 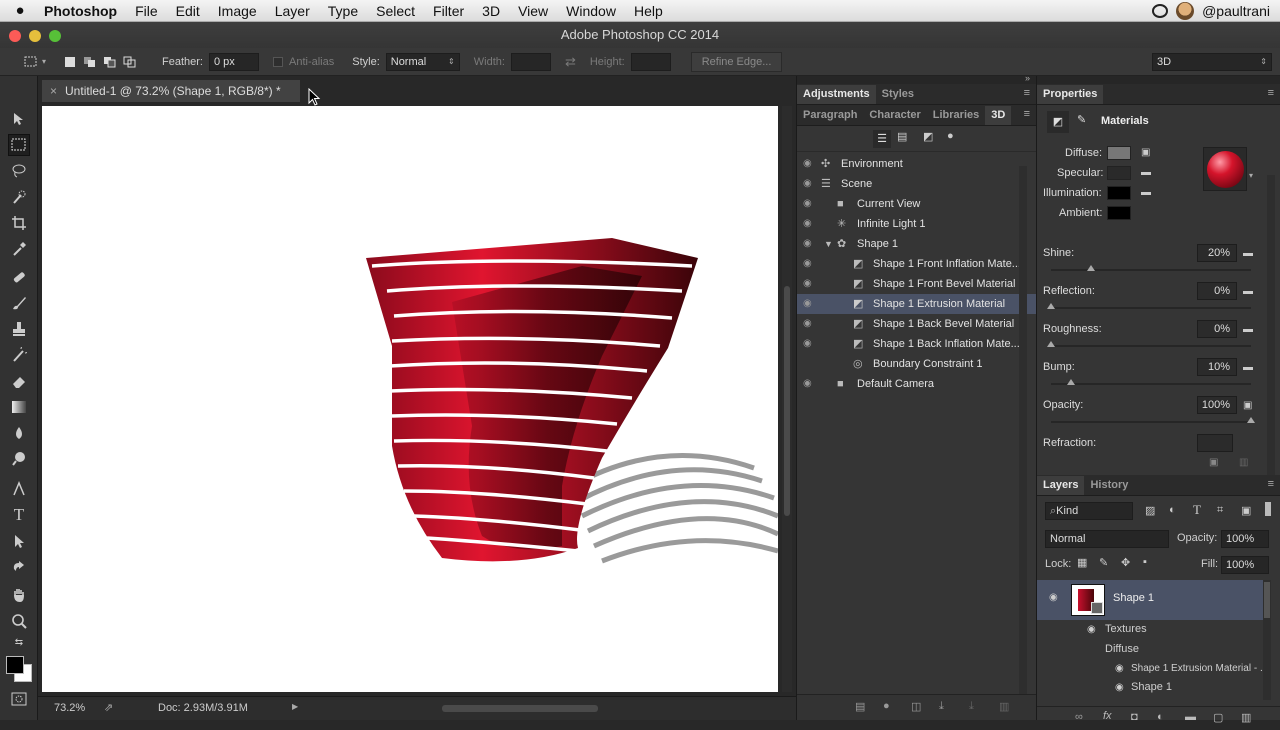 What do you see at coordinates (1160, 10) in the screenshot?
I see `creative-cloud-icon` at bounding box center [1160, 10].